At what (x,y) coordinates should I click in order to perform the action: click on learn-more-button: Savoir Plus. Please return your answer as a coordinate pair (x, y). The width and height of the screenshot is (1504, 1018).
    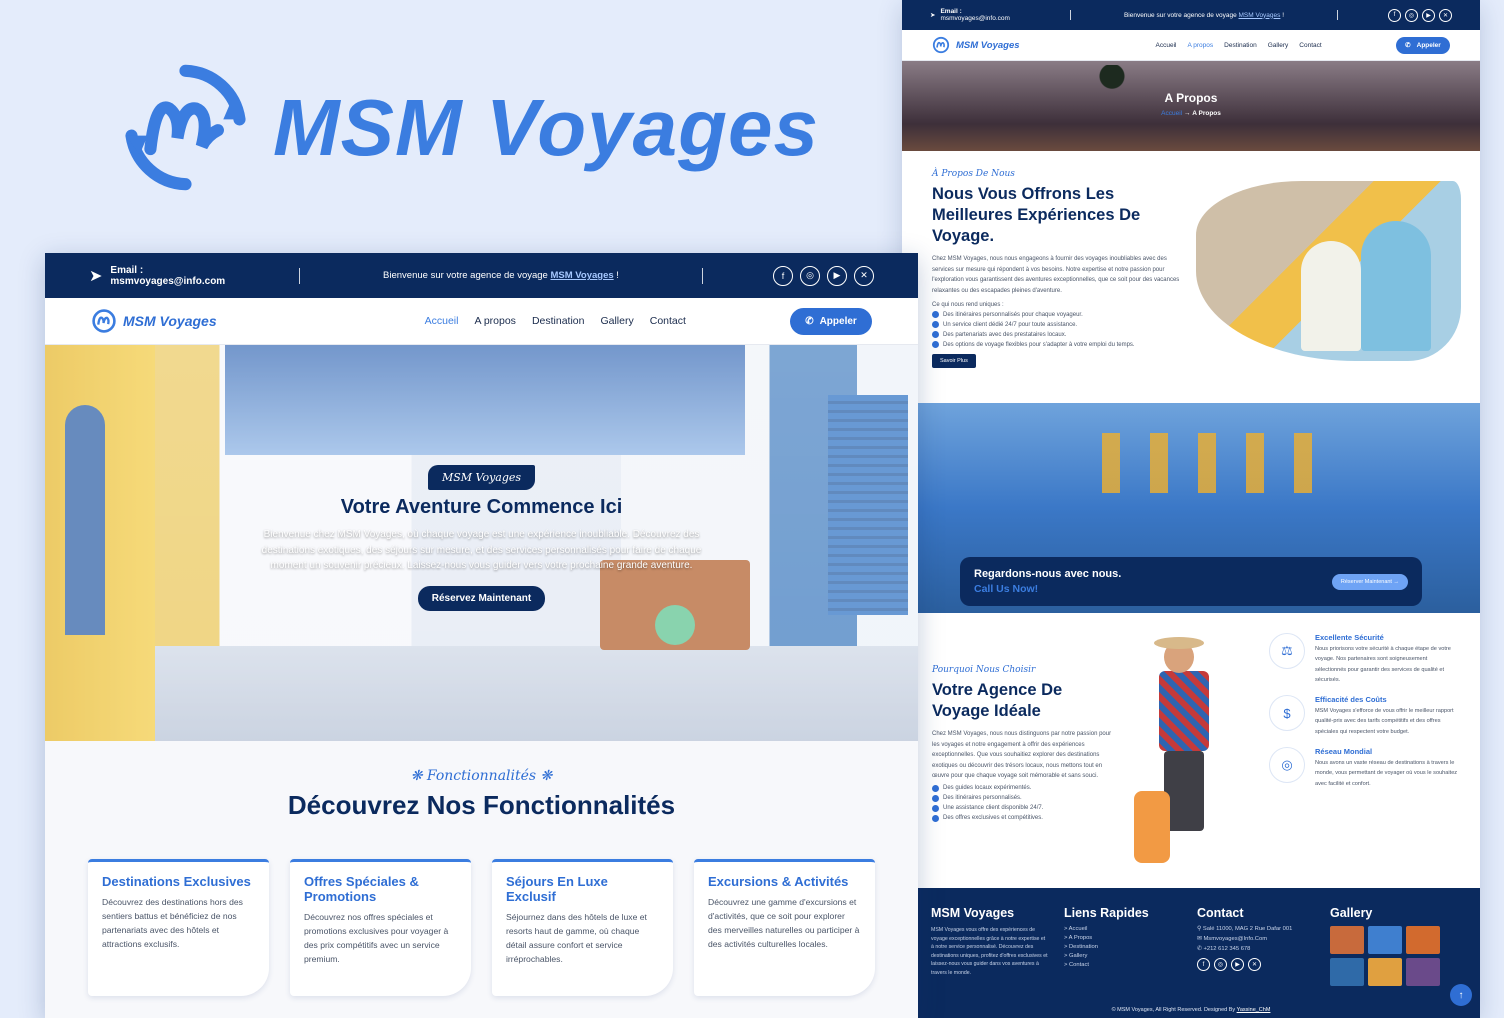
    Looking at the image, I should click on (954, 361).